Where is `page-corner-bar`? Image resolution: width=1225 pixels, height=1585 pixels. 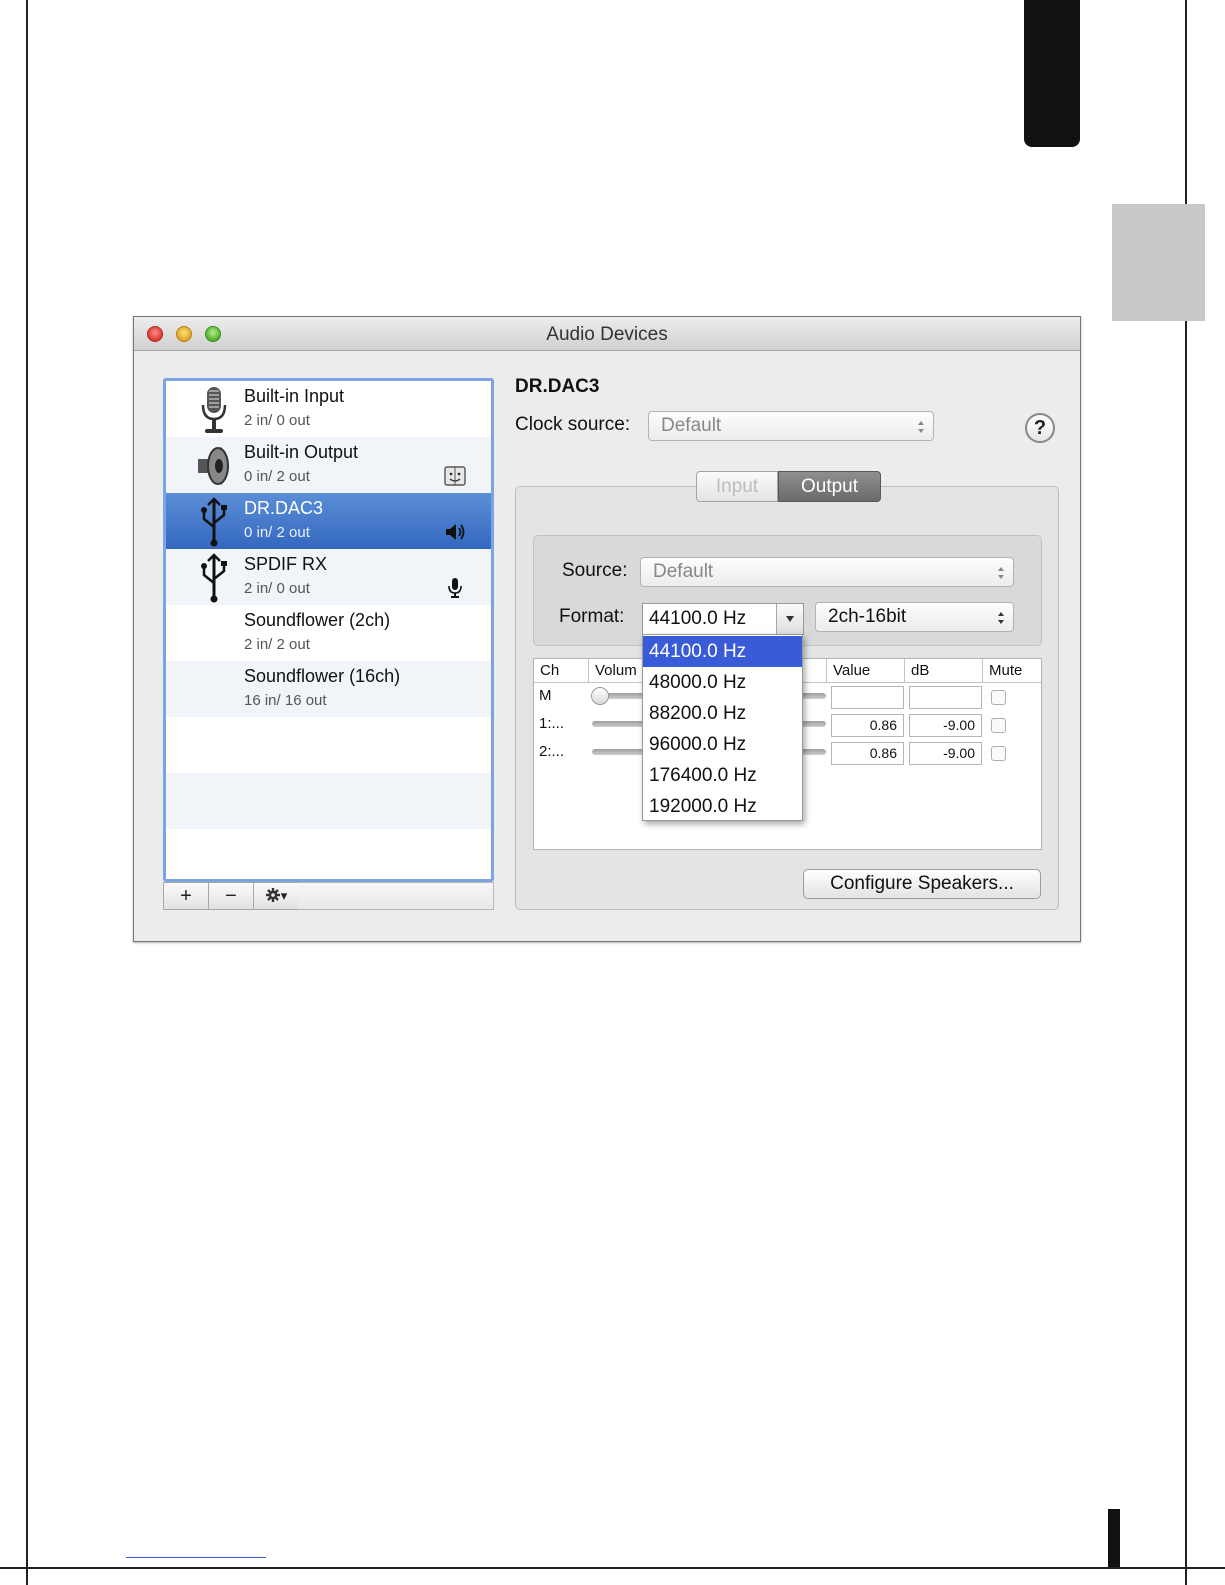 page-corner-bar is located at coordinates (1114, 1538).